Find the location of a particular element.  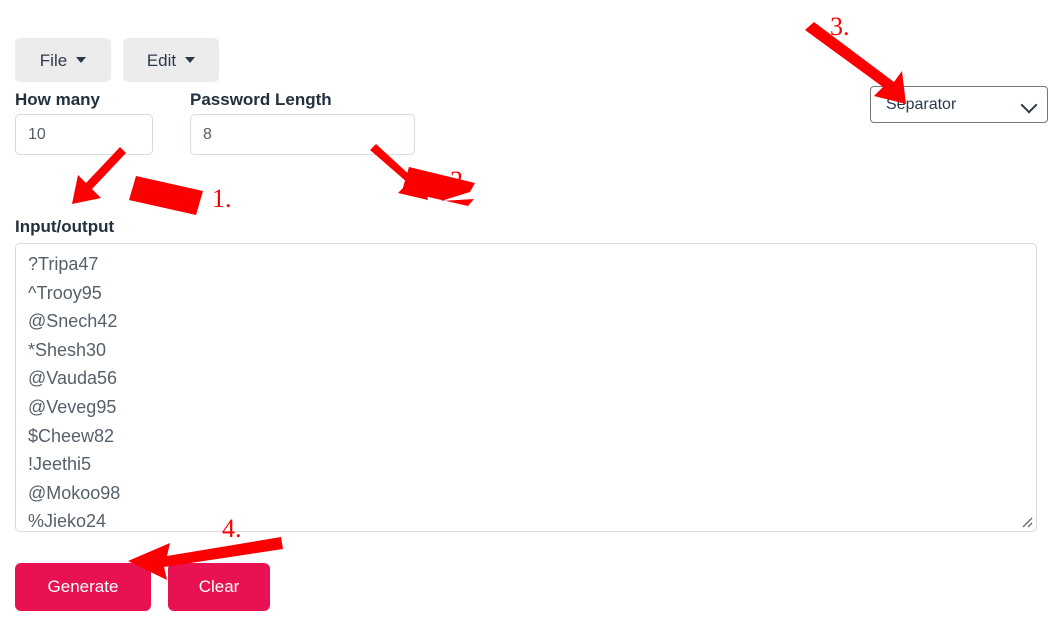

clear-button: Clear is located at coordinates (219, 587).